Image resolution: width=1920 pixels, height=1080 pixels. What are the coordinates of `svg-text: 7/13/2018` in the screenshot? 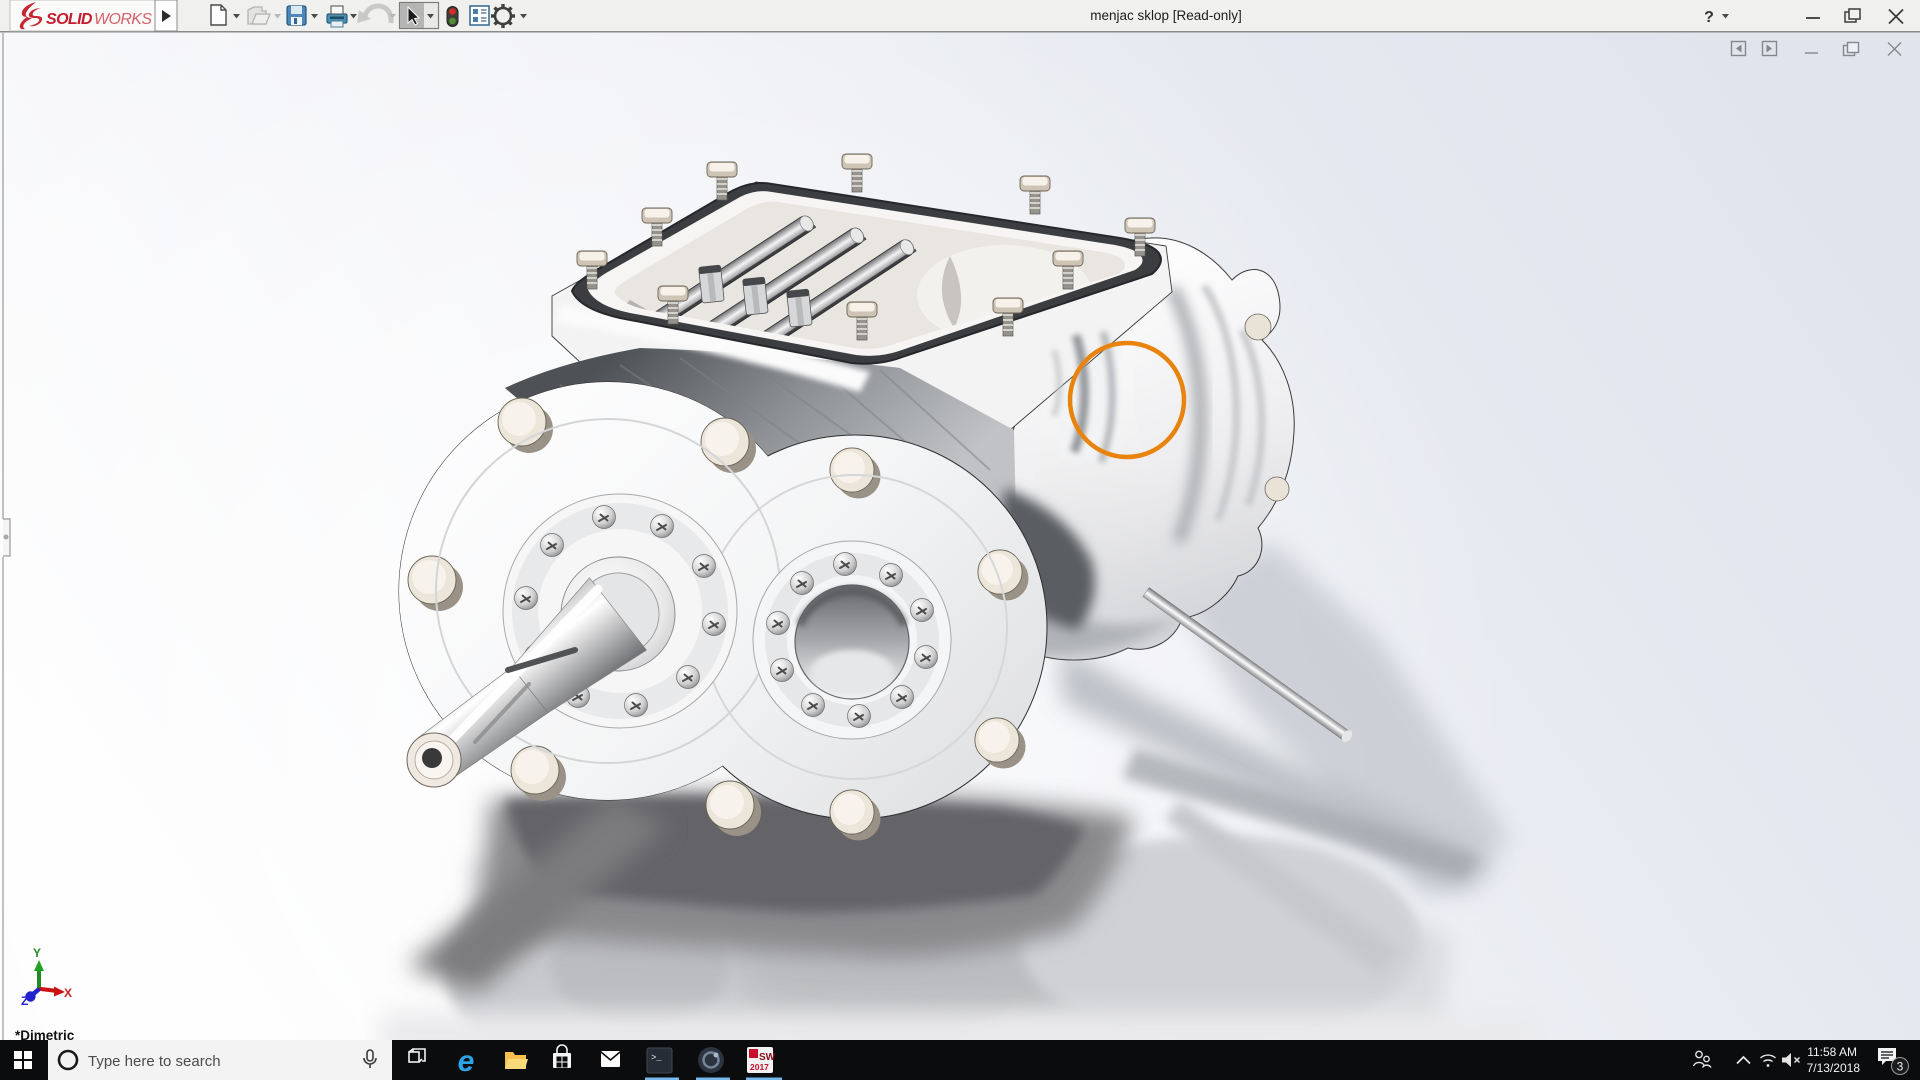 It's located at (1834, 1068).